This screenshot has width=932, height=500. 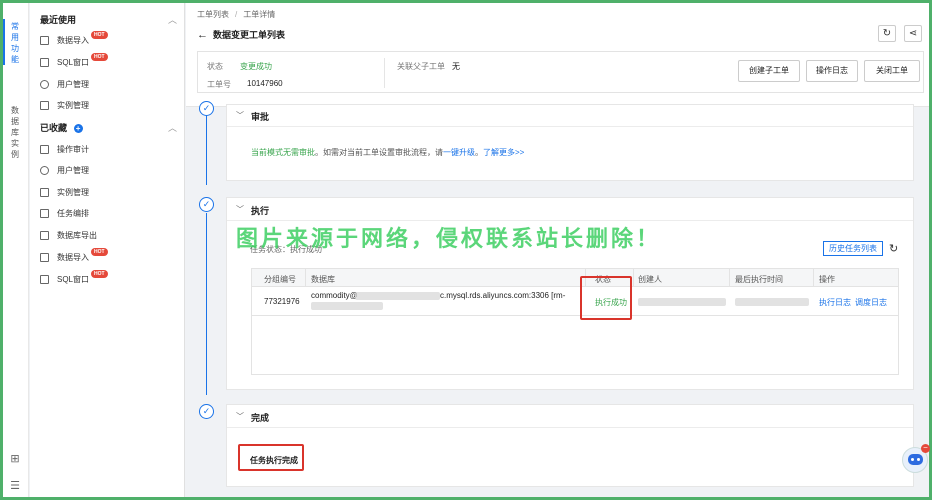 I want to click on menu-item-label: 实例管理, so click(x=73, y=105).